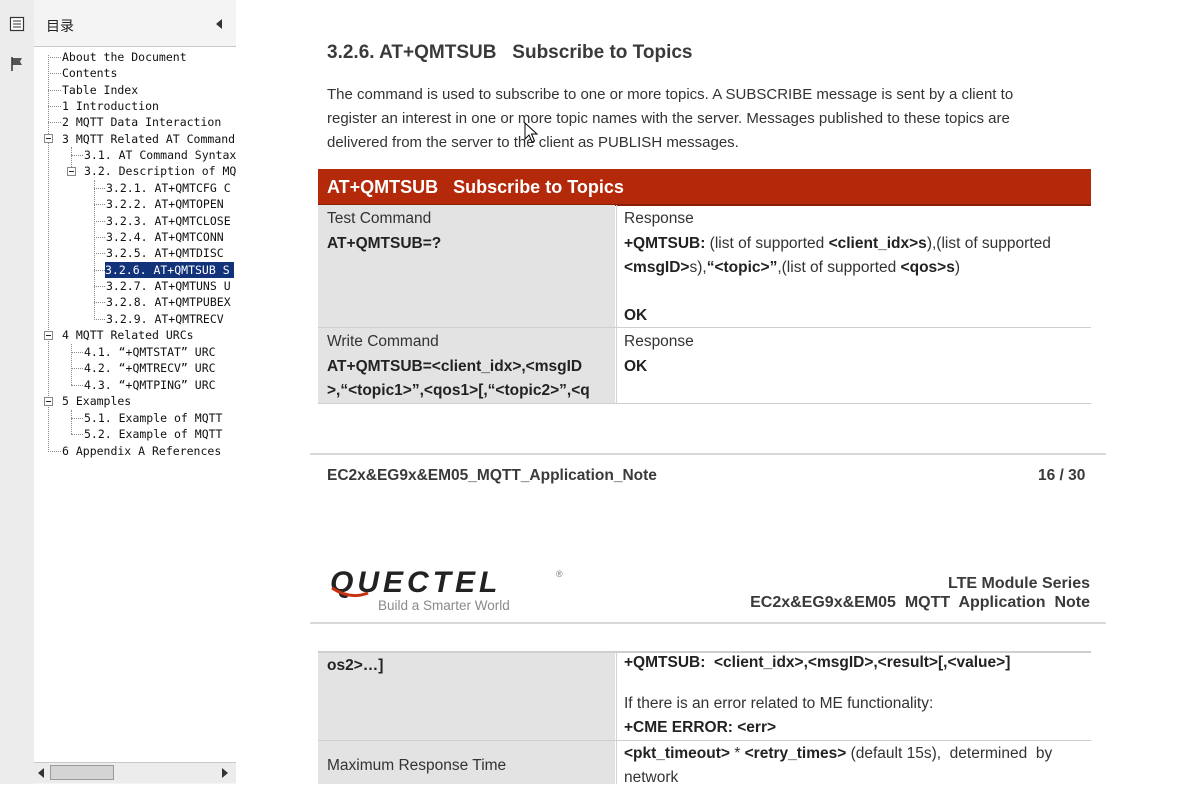 This screenshot has height=787, width=1181. What do you see at coordinates (17, 24) in the screenshot?
I see `outline-icon` at bounding box center [17, 24].